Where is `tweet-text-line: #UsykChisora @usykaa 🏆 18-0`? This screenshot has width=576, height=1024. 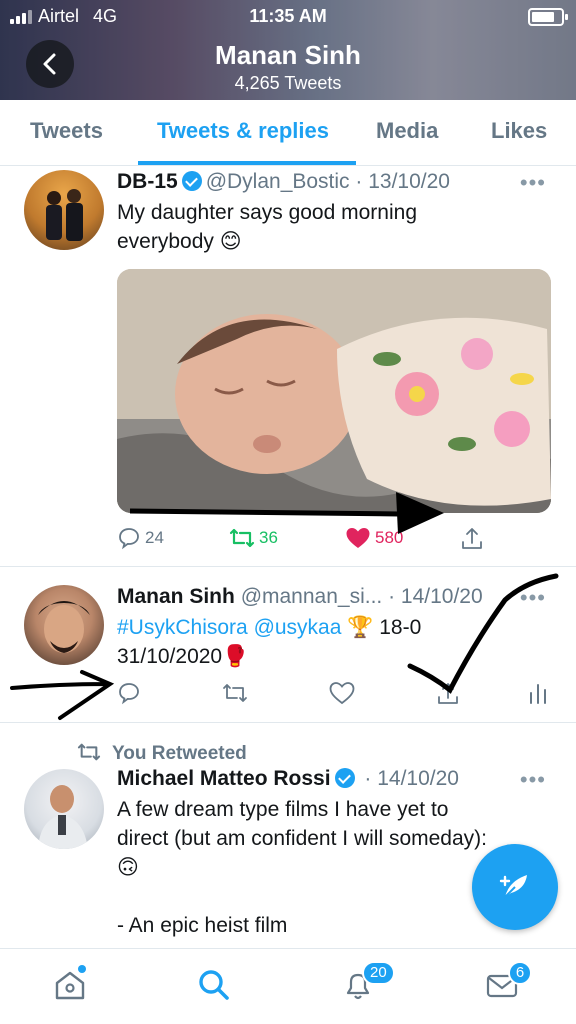
tweet-text-line: #UsykChisora @usykaa 🏆 18-0 is located at coordinates (337, 627).